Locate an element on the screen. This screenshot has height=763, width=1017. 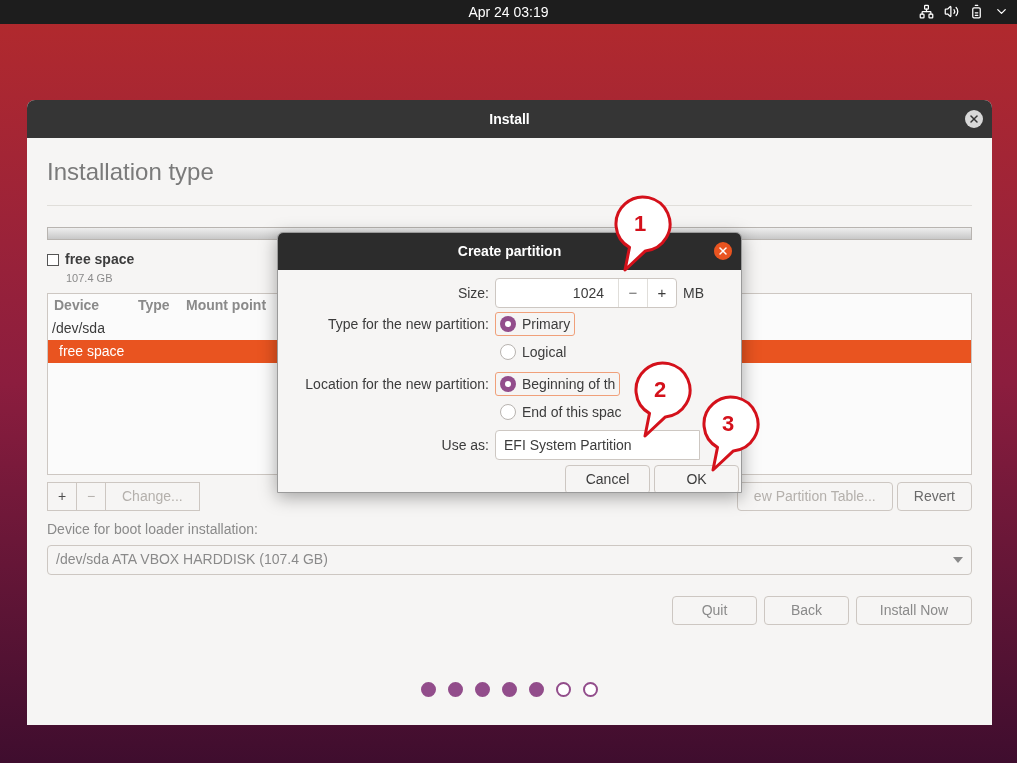
location-label: Location for the new partition: is located at coordinates (396, 384).